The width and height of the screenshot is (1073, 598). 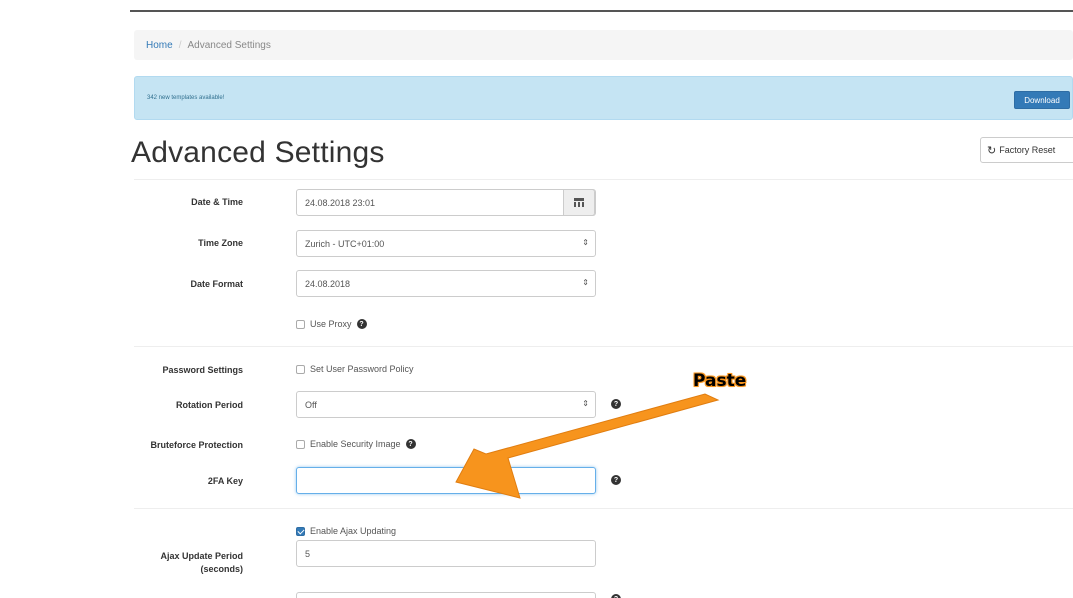 What do you see at coordinates (603, 179) in the screenshot?
I see `title-divider` at bounding box center [603, 179].